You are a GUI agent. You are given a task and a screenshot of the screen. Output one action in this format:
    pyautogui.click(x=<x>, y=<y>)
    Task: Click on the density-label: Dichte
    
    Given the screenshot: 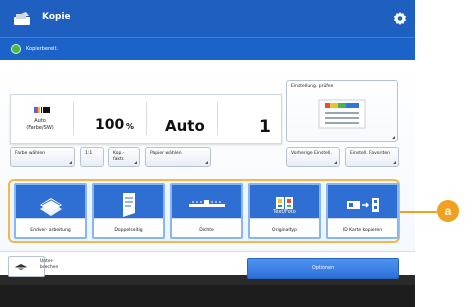 What is the action you would take?
    pyautogui.click(x=206, y=230)
    